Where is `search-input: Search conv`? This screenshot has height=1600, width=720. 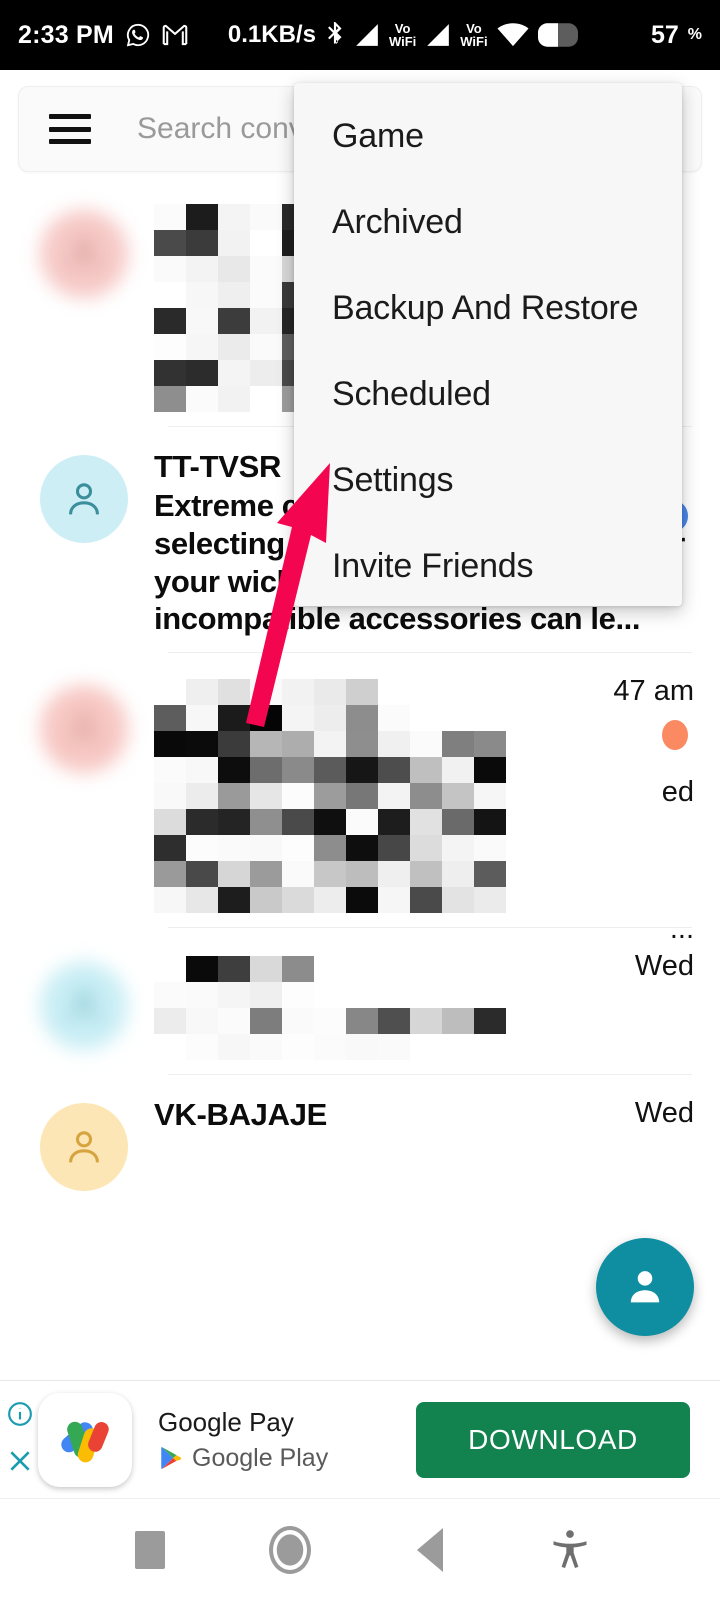 search-input: Search conv is located at coordinates (220, 129).